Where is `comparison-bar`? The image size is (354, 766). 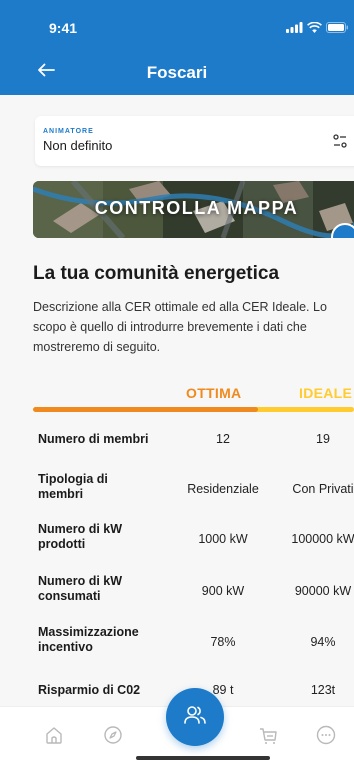
comparison-bar is located at coordinates (193, 409).